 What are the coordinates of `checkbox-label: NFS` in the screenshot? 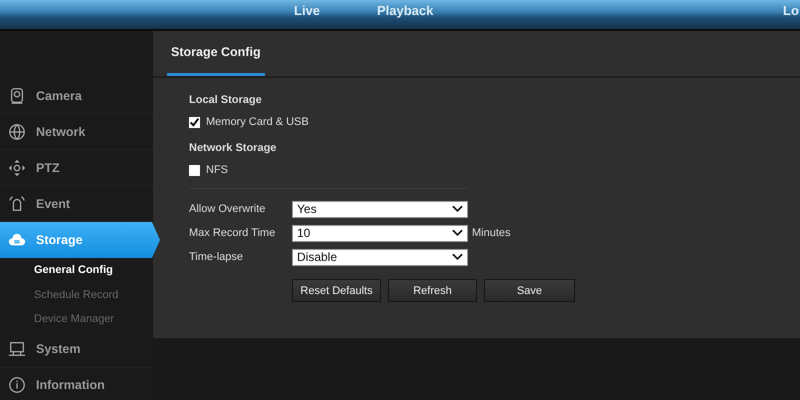 It's located at (217, 170).